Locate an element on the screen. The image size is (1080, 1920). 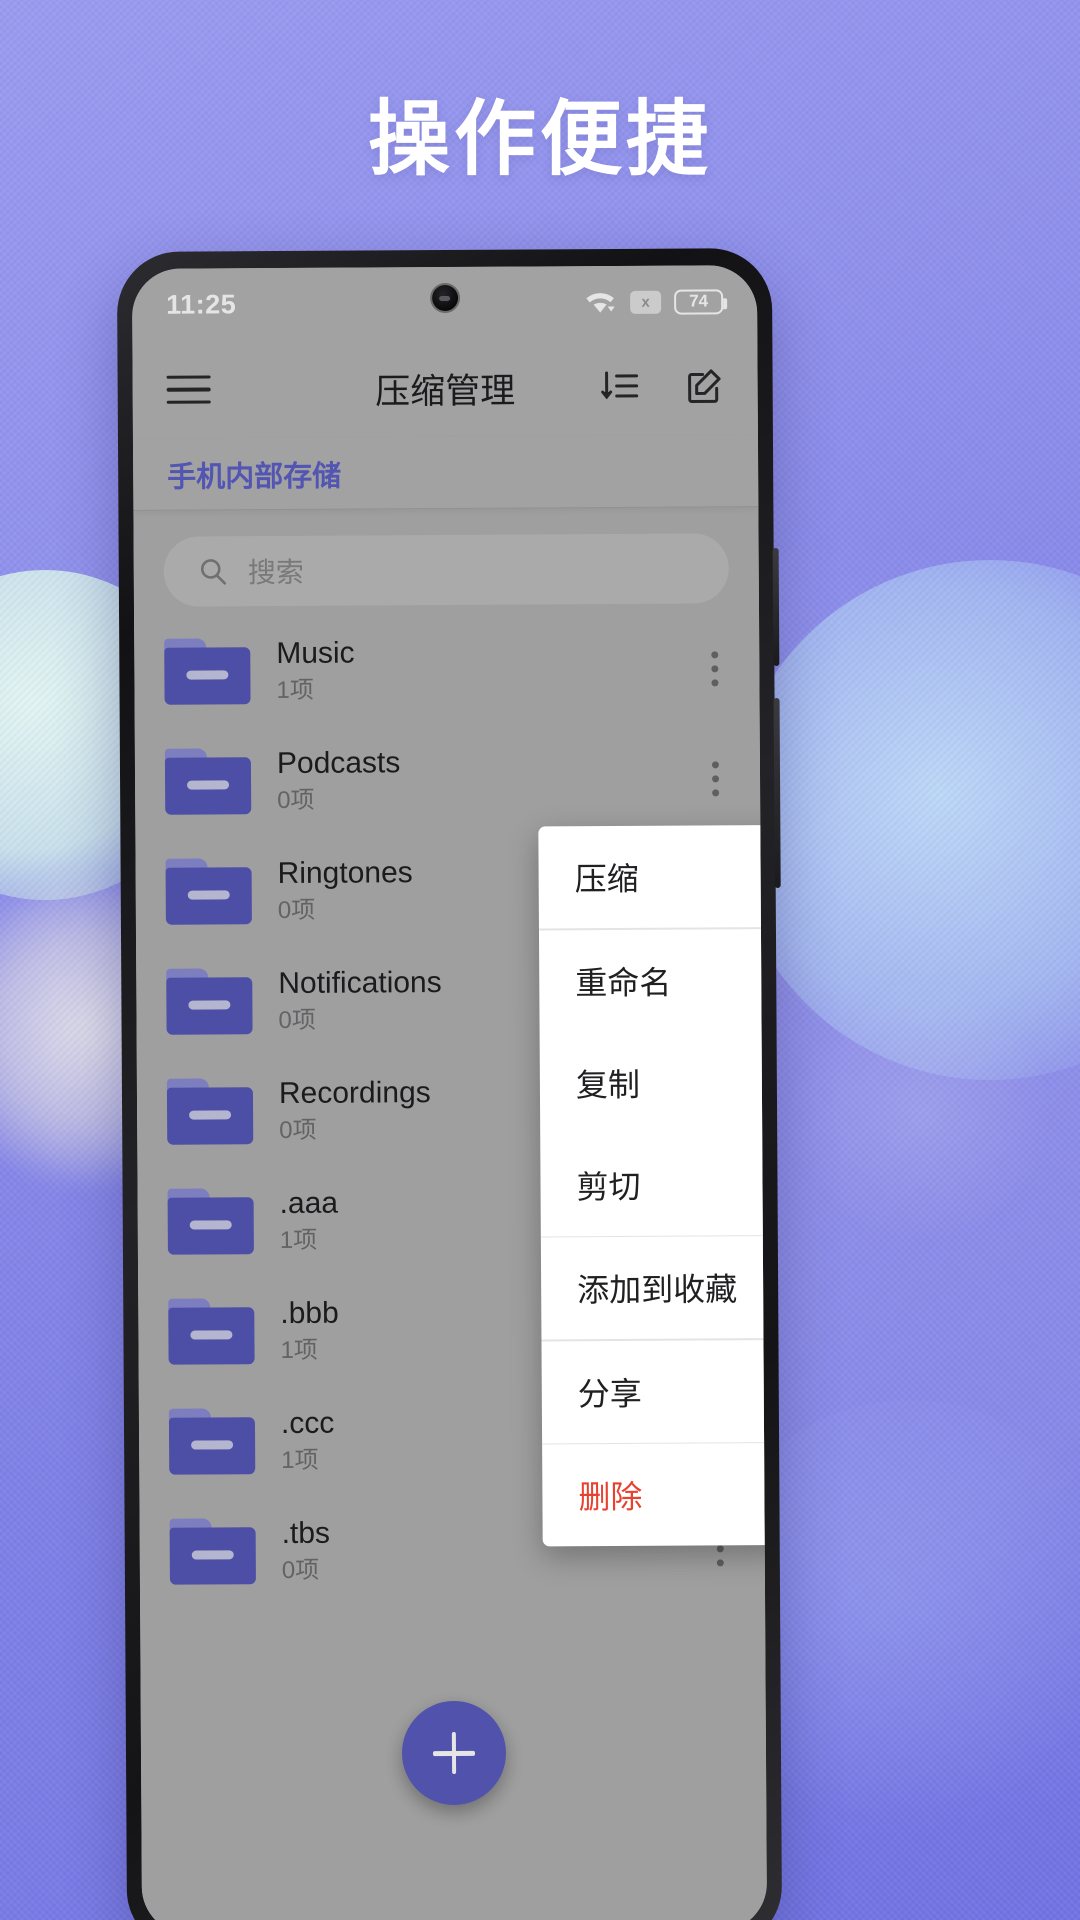
battery-indicator: 74 is located at coordinates (699, 301).